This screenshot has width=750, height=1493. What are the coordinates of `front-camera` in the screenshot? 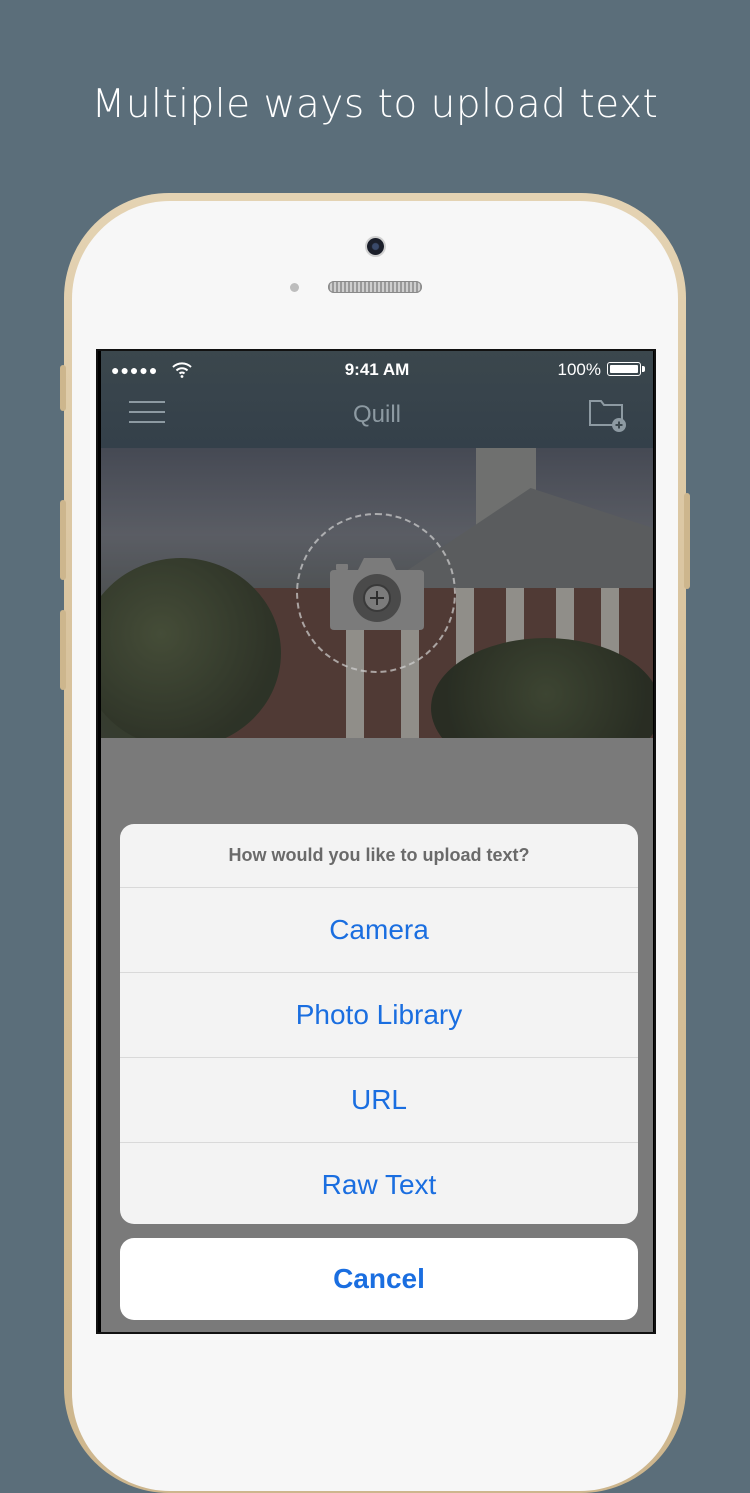 It's located at (375, 246).